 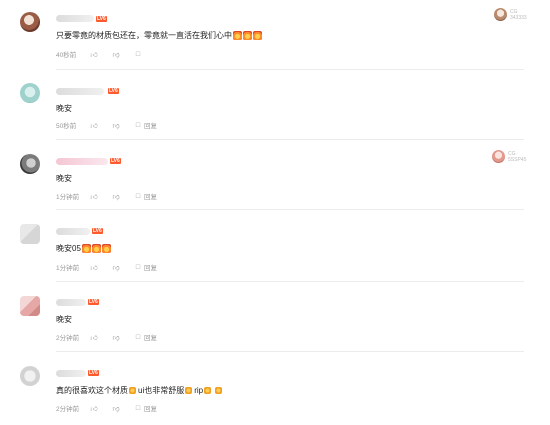 I want to click on up-liked-indicator: CG 343333, so click(x=510, y=14).